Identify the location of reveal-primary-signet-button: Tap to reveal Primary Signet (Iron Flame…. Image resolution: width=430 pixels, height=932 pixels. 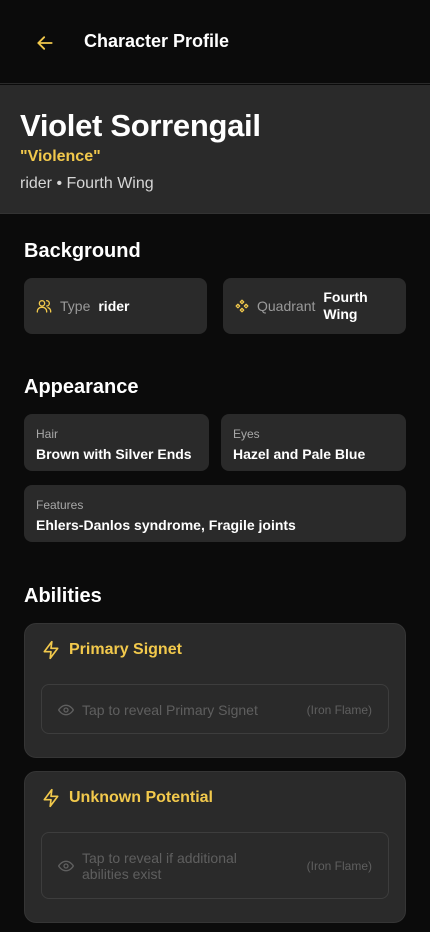
(215, 709).